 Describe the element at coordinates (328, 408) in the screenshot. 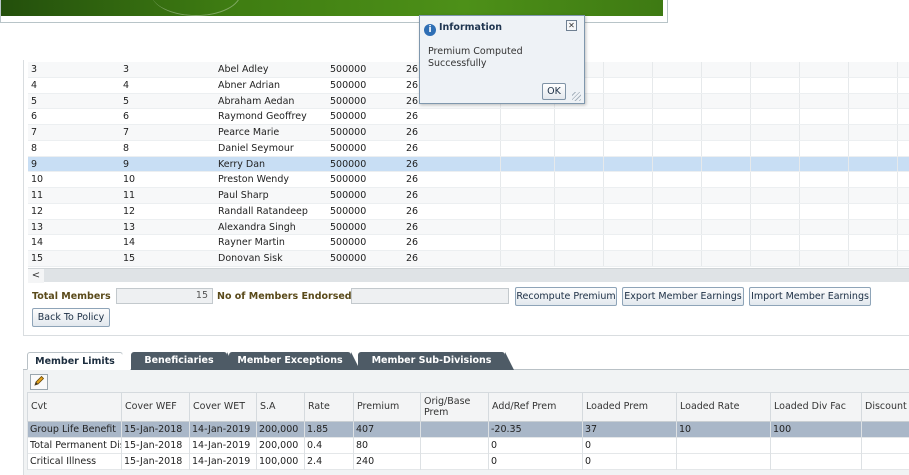

I see `column-header: Rate` at that location.